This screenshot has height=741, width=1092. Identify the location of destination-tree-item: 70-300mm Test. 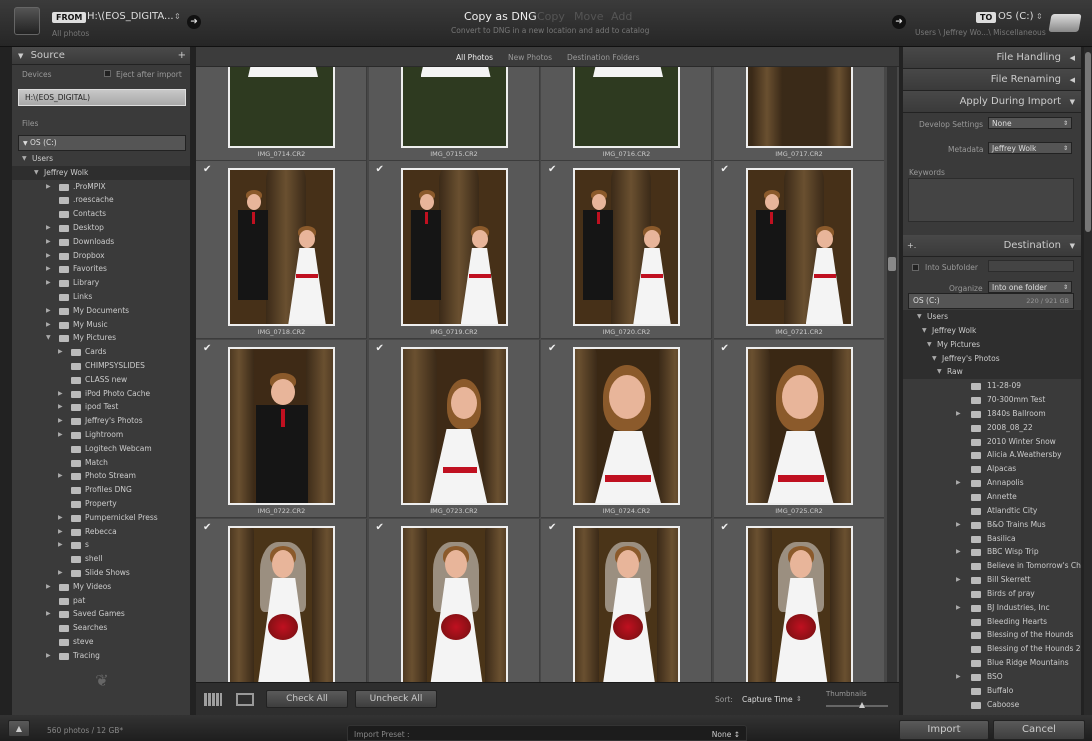
(992, 400).